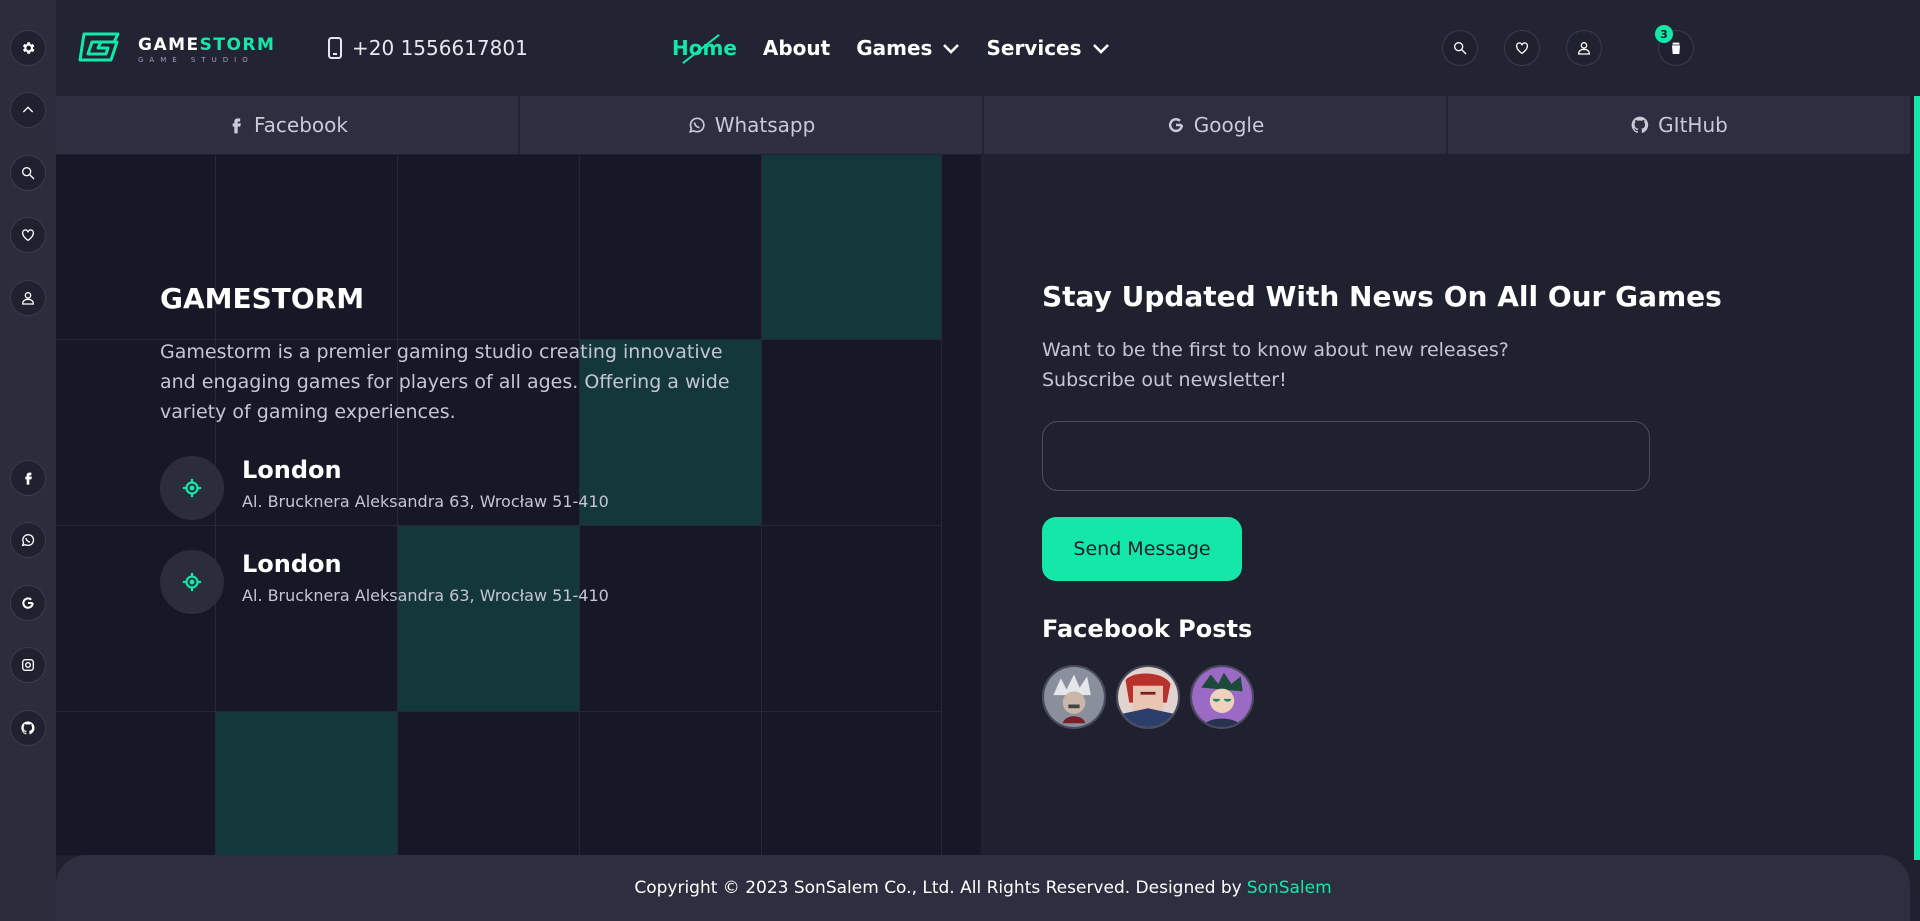 The height and width of the screenshot is (921, 1920). Describe the element at coordinates (1289, 888) in the screenshot. I see `designer-link: SonSalem` at that location.